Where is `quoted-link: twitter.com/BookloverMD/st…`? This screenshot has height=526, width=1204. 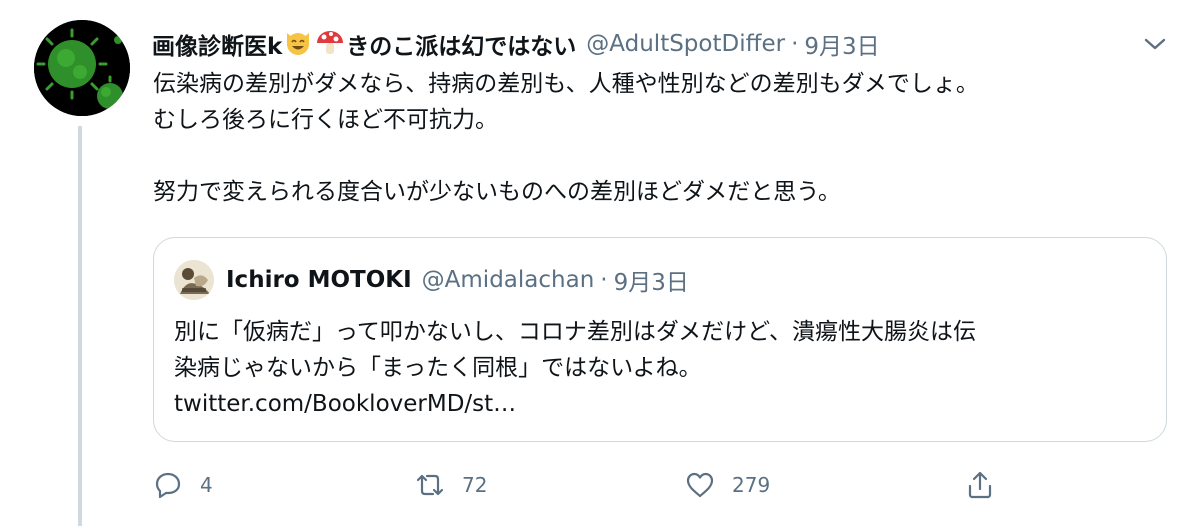 quoted-link: twitter.com/BookloverMD/st… is located at coordinates (664, 404).